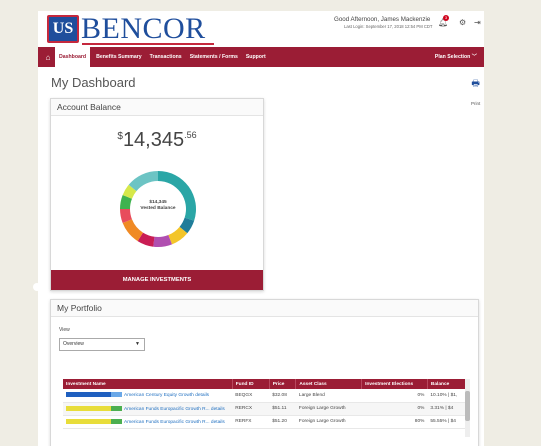 This screenshot has height=446, width=541. Describe the element at coordinates (93, 82) in the screenshot. I see `page-title: My Dashboard` at that location.